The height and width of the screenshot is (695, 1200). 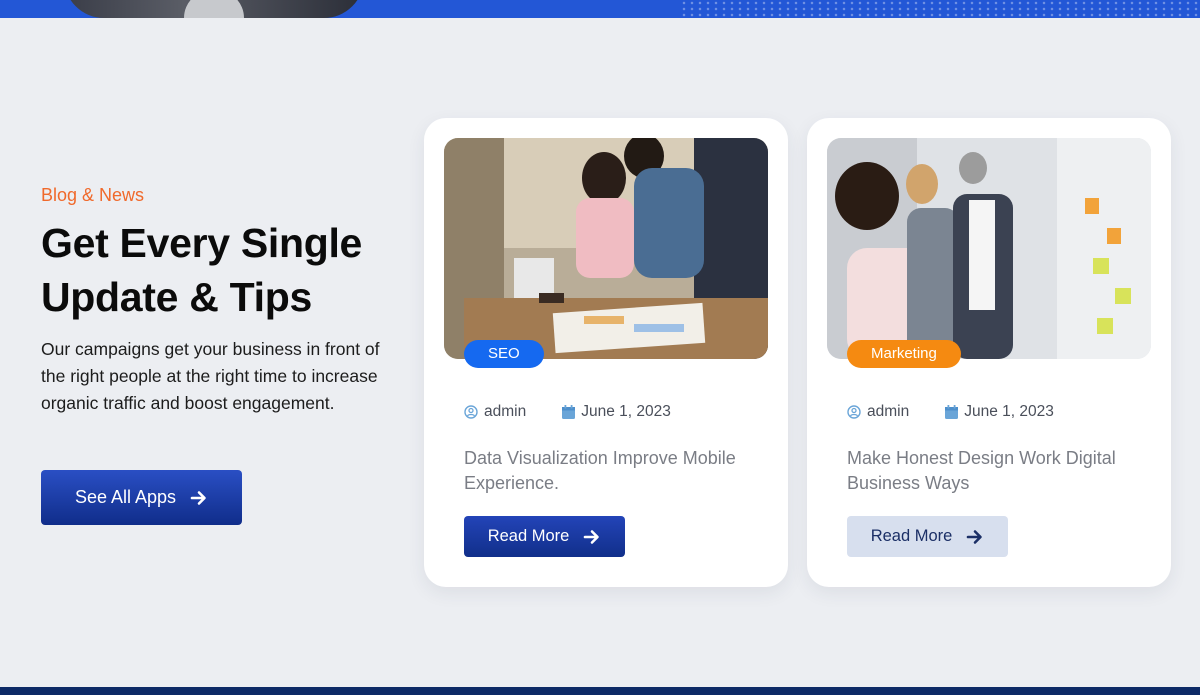 What do you see at coordinates (221, 270) in the screenshot?
I see `section-heading: Get Every Single Update & Tips` at bounding box center [221, 270].